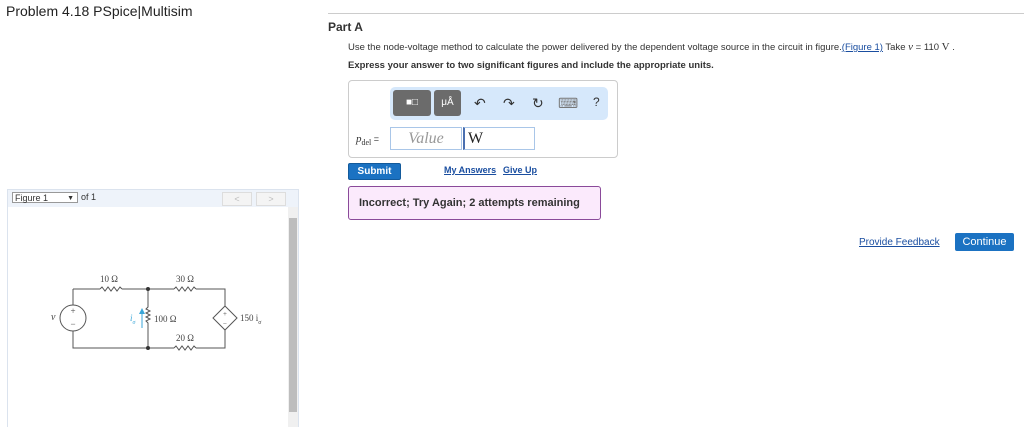  Describe the element at coordinates (538, 103) in the screenshot. I see `reset-icon: ↻` at that location.